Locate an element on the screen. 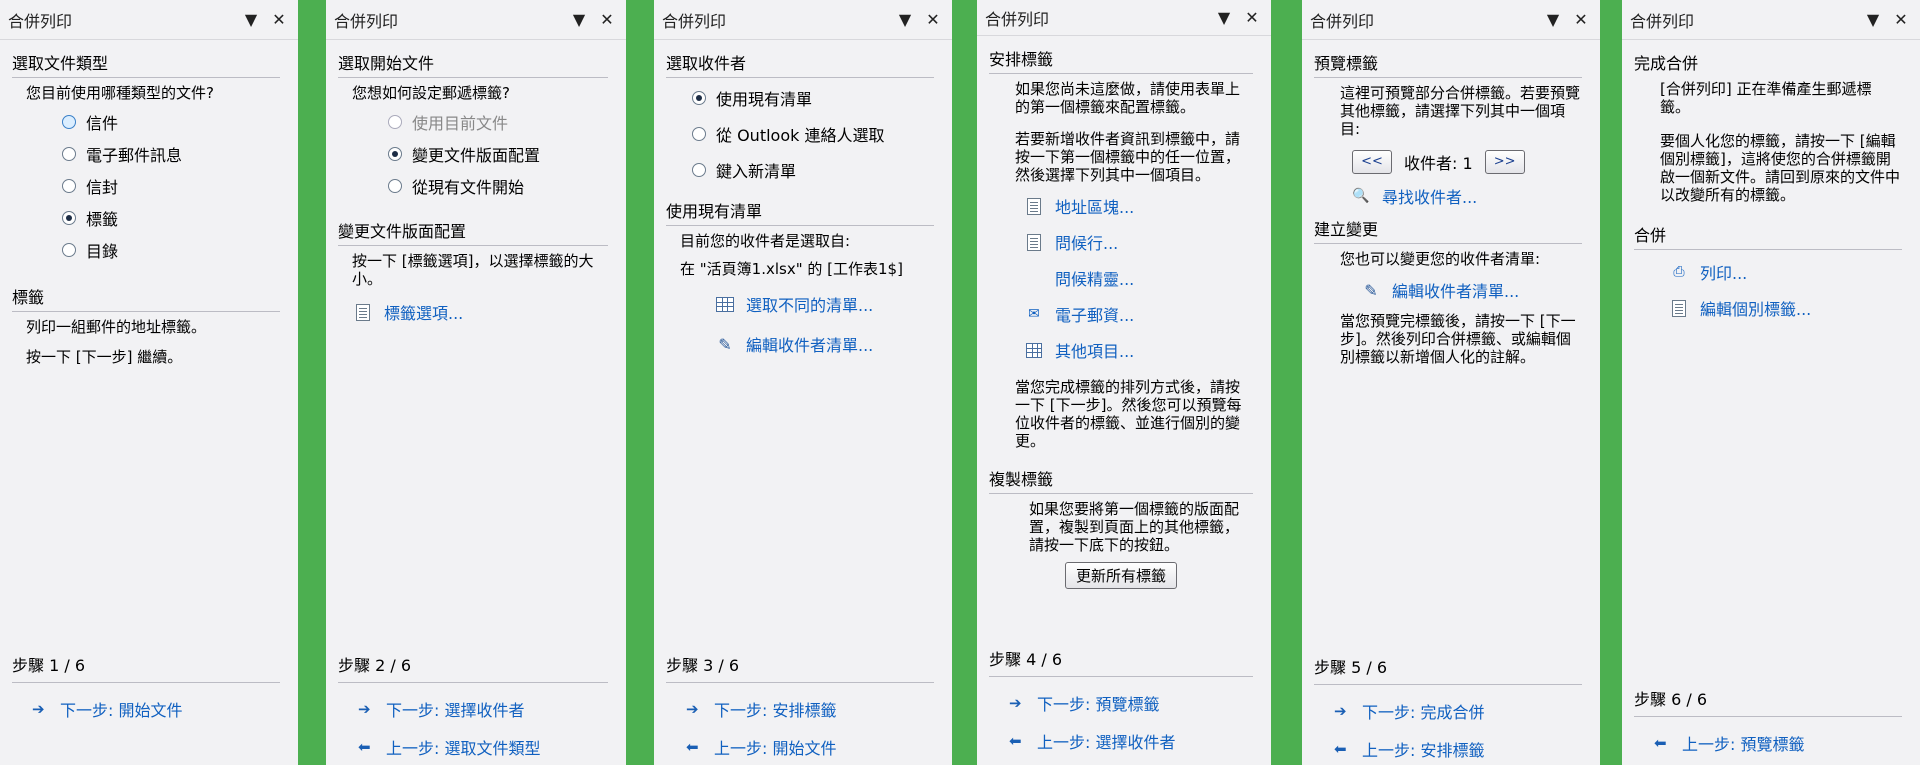 The height and width of the screenshot is (765, 1920). radio-new-list: 鍵入新清單 is located at coordinates (816, 170).